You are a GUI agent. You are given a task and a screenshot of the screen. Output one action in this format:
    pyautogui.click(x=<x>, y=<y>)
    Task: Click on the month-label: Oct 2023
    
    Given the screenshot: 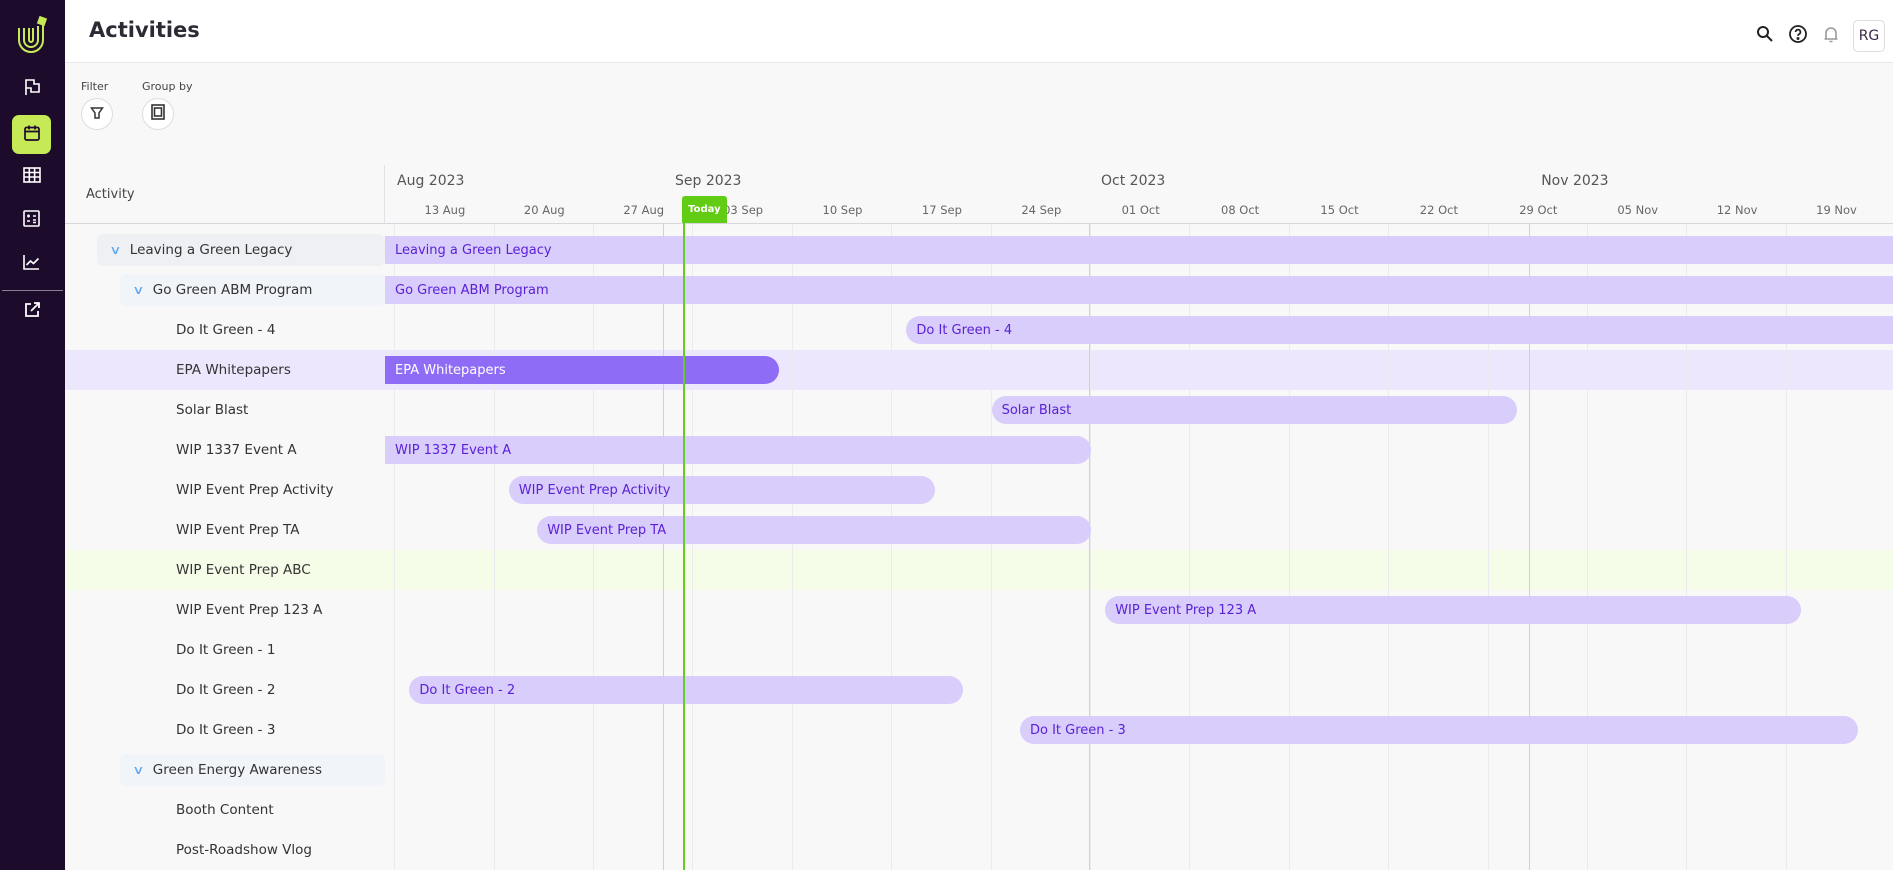 What is the action you would take?
    pyautogui.click(x=1133, y=181)
    